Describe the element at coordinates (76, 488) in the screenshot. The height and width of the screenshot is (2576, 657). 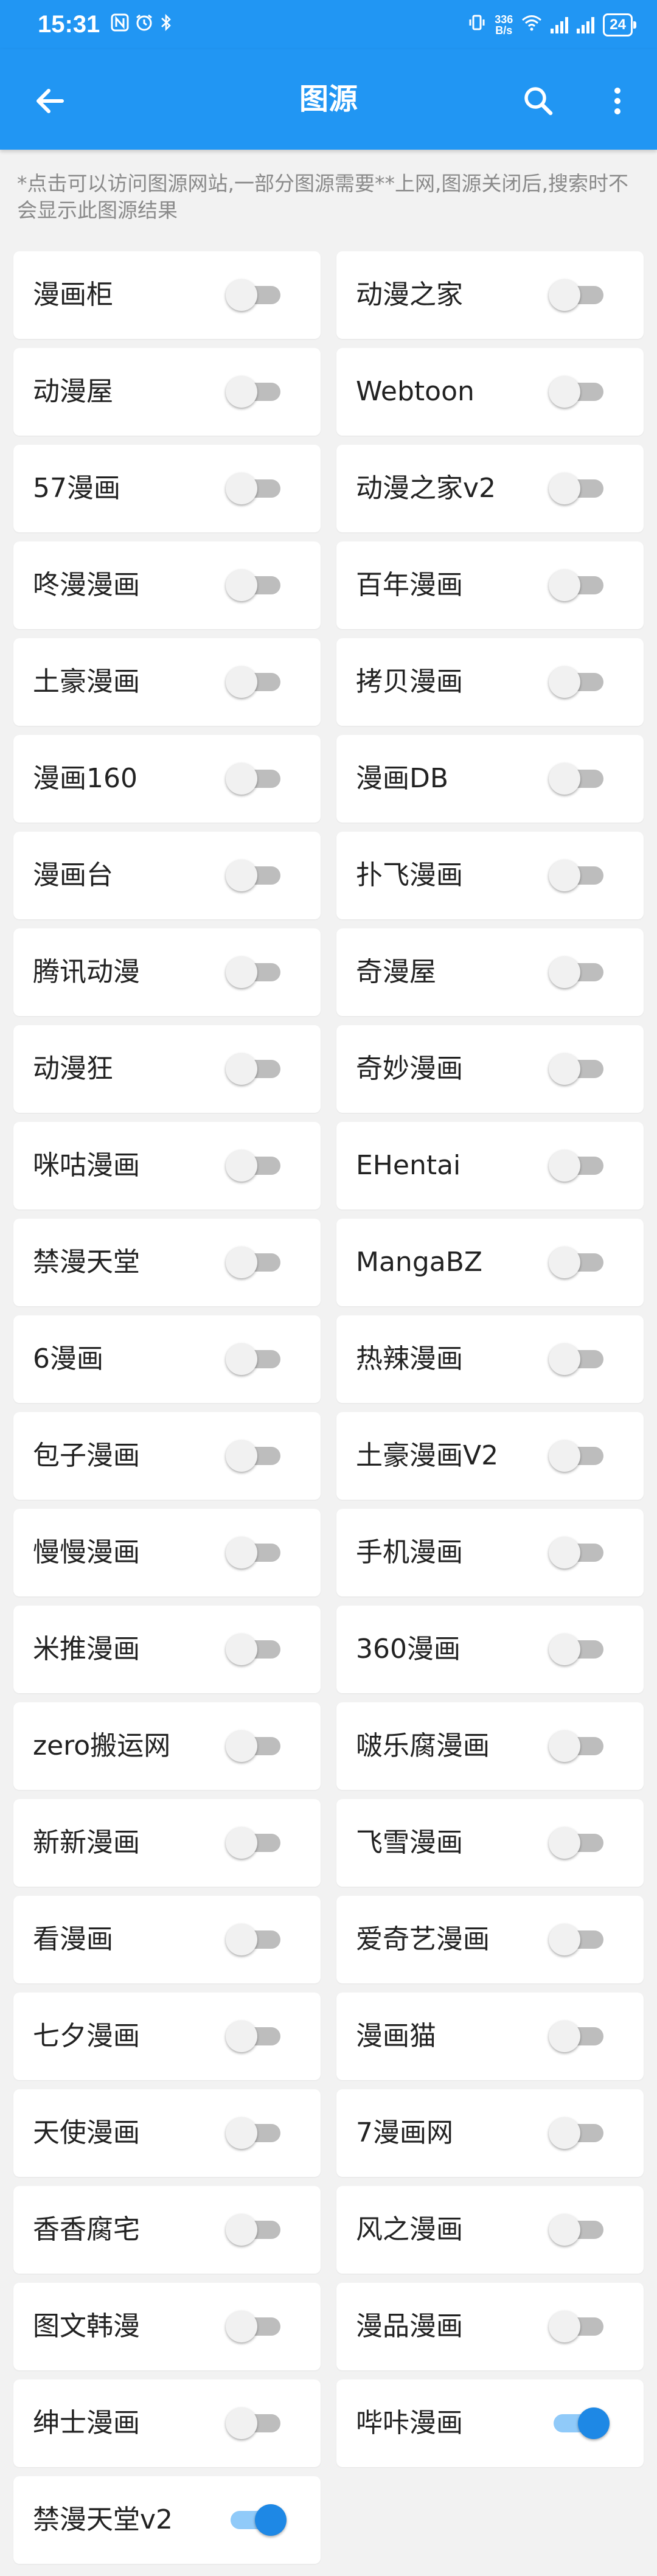
I see `source-name: 57漫画` at that location.